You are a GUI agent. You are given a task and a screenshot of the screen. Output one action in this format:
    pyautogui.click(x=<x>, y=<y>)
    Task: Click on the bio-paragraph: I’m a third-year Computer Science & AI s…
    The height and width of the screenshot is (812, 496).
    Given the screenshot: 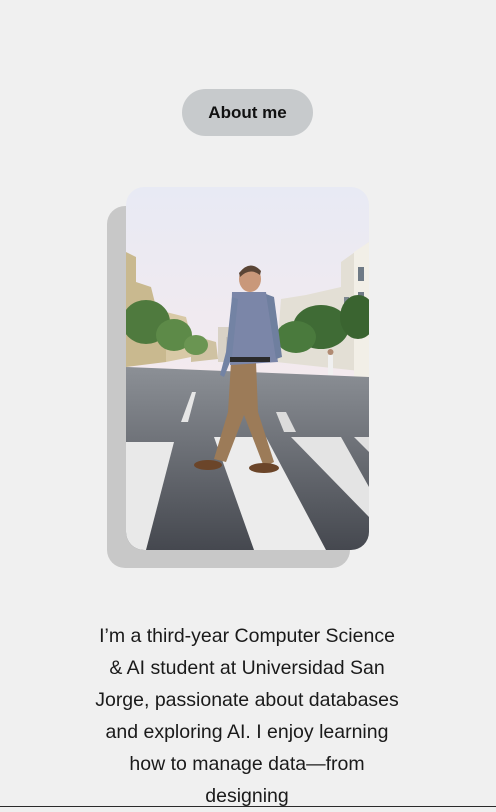 What is the action you would take?
    pyautogui.click(x=247, y=716)
    